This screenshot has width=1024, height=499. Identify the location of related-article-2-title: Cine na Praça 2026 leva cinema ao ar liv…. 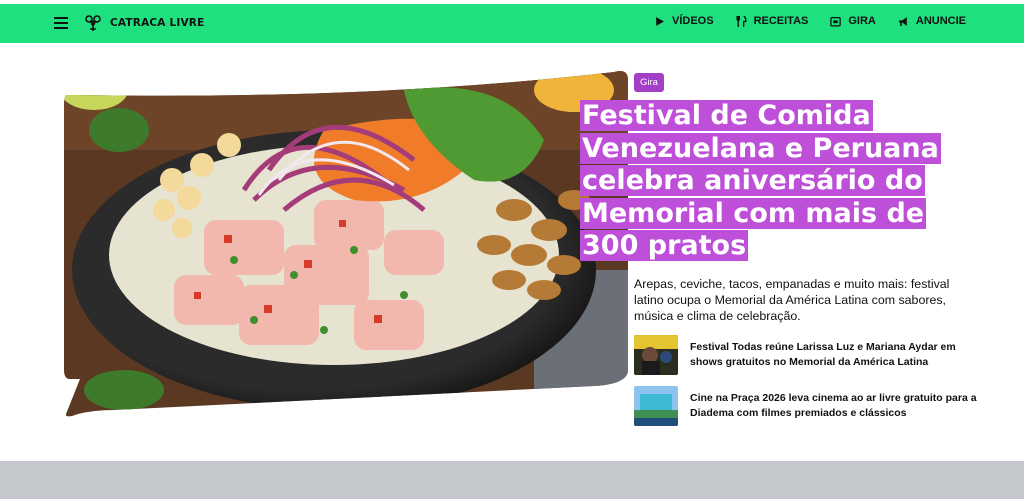
(834, 408).